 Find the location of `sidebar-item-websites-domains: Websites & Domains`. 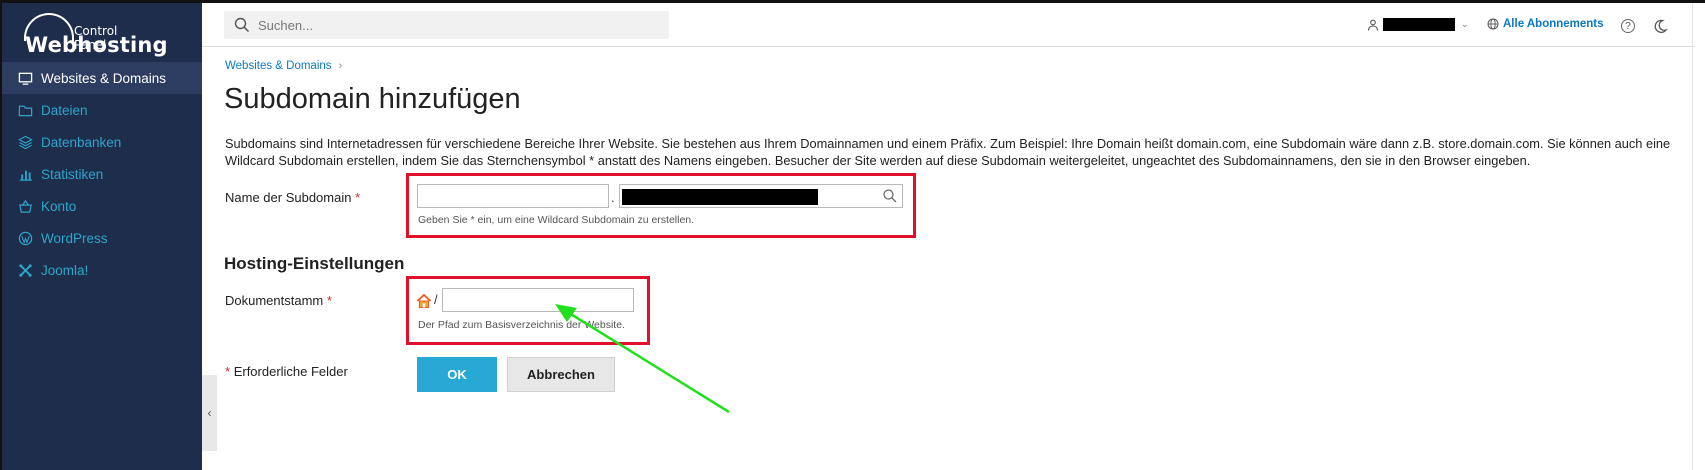

sidebar-item-websites-domains: Websites & Domains is located at coordinates (102, 78).